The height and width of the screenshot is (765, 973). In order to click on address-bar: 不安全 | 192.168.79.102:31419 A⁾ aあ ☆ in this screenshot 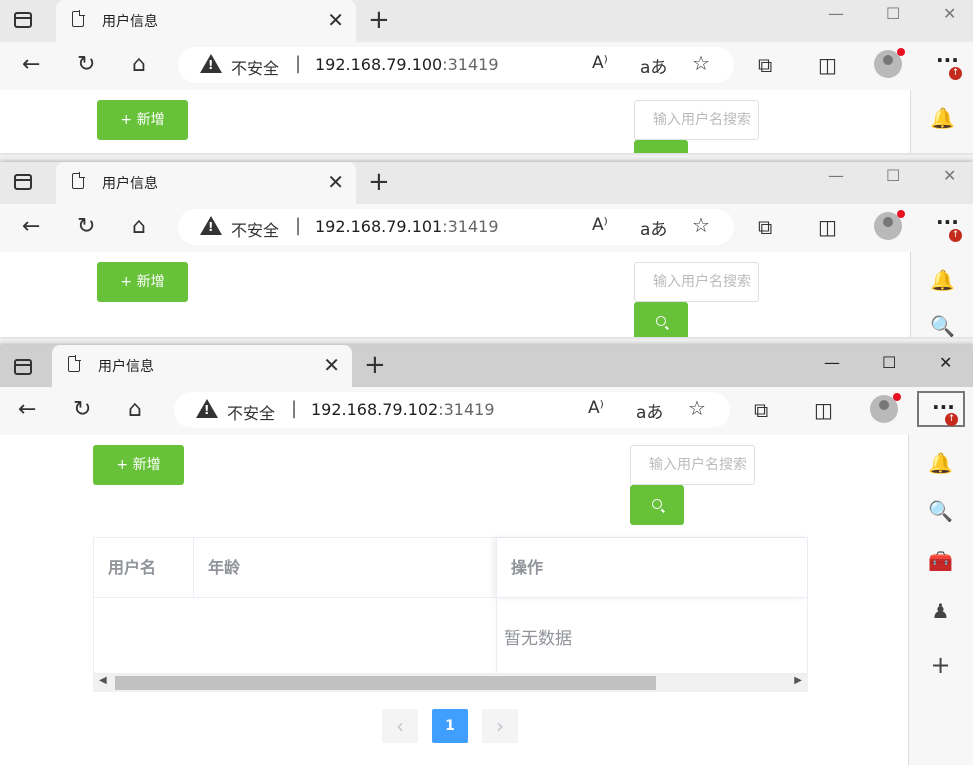, I will do `click(452, 410)`.